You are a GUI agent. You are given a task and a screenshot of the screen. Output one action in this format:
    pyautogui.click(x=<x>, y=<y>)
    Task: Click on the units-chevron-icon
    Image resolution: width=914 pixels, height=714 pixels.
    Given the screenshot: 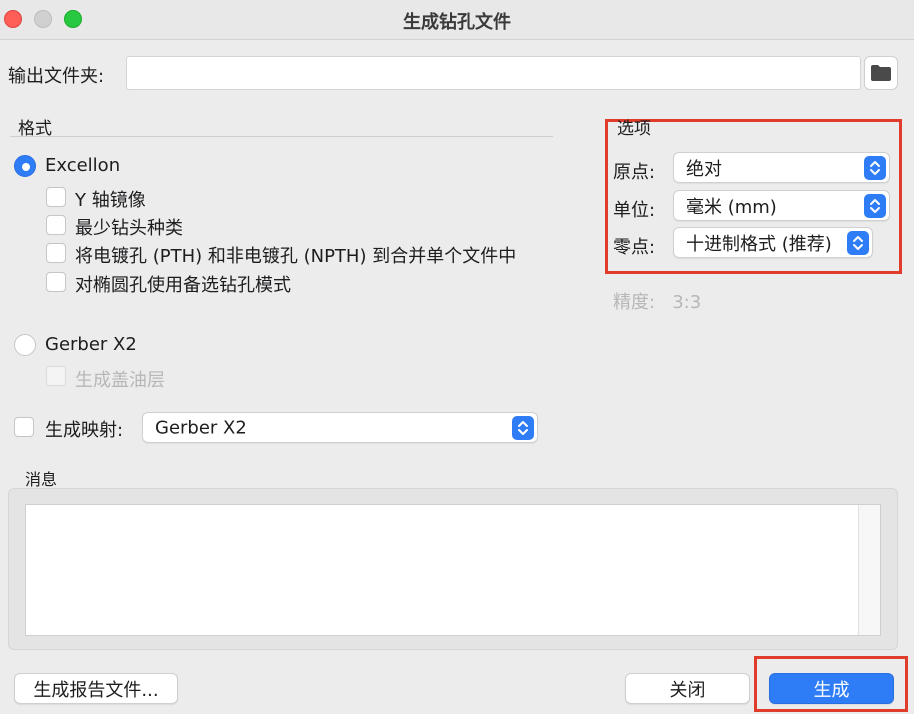 What is the action you would take?
    pyautogui.click(x=875, y=205)
    